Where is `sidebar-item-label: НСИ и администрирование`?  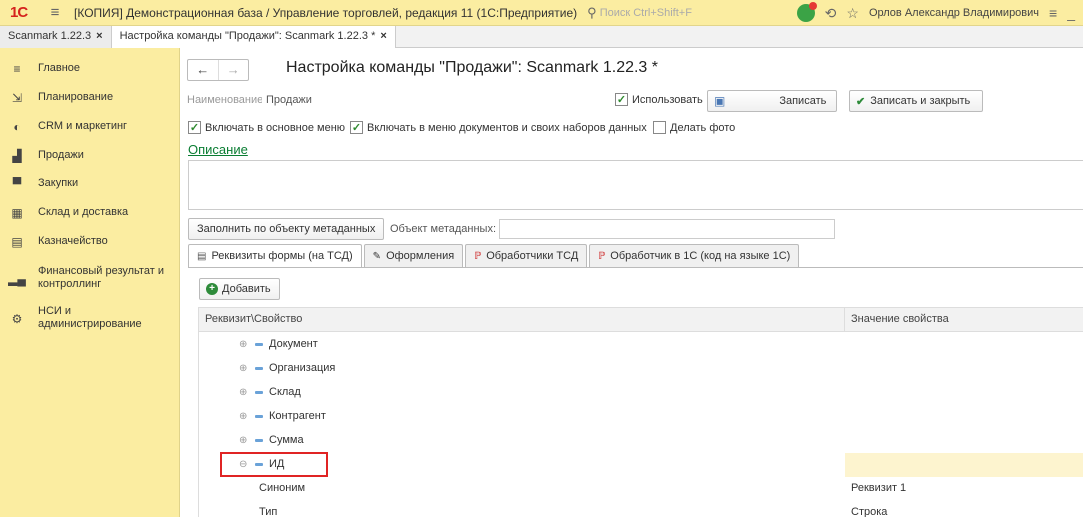 sidebar-item-label: НСИ и администрирование is located at coordinates (90, 317).